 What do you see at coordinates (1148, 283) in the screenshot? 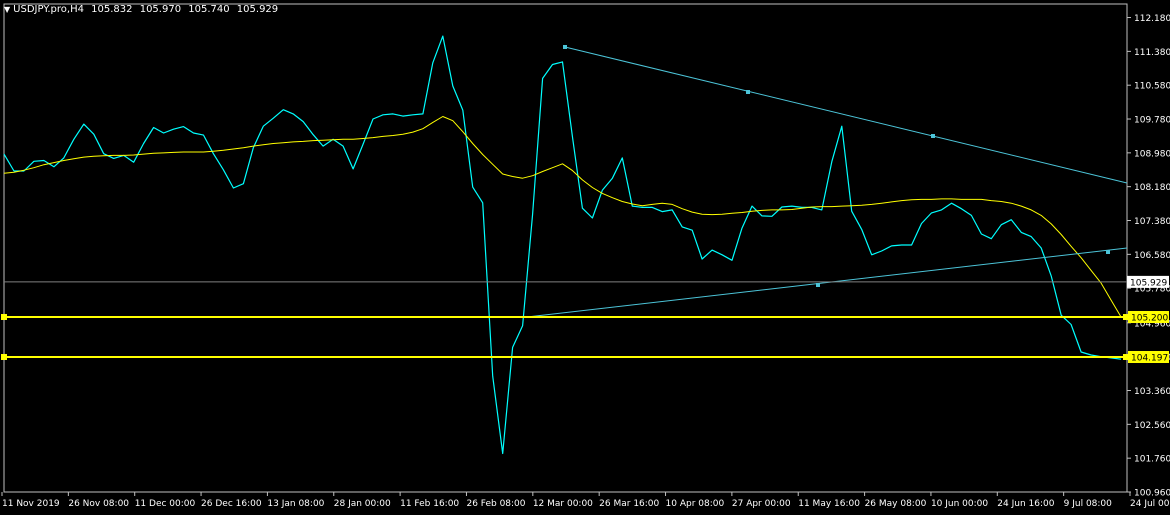
I see `current-price-label: 105.929` at bounding box center [1148, 283].